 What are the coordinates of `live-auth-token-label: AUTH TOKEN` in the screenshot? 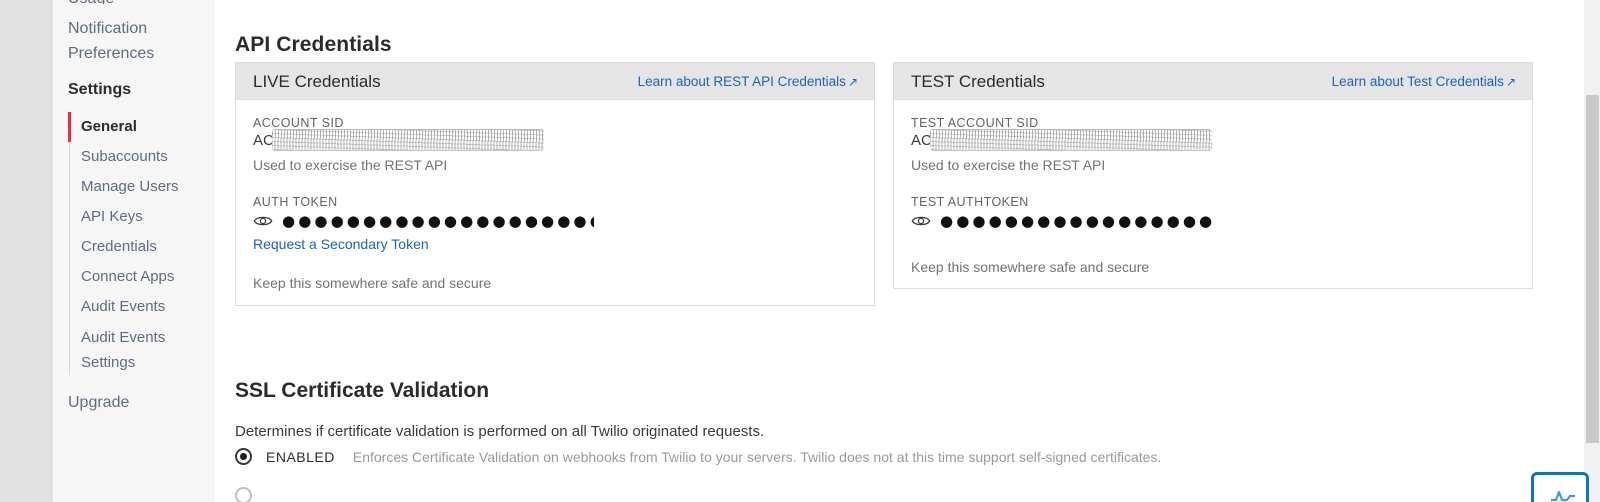 It's located at (295, 202).